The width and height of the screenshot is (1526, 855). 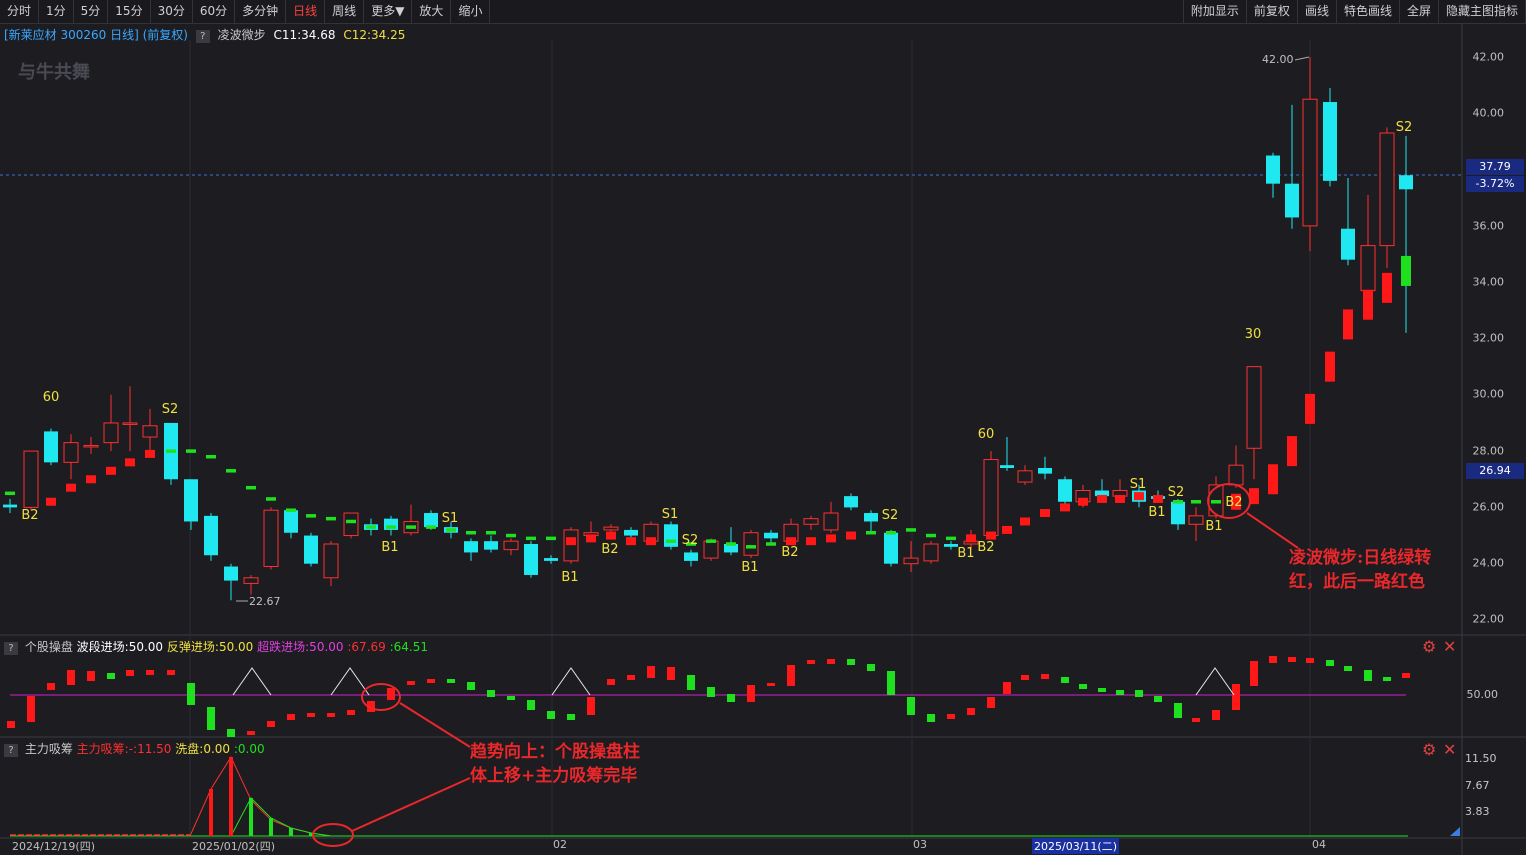 What do you see at coordinates (560, 844) in the screenshot?
I see `date-label: 02` at bounding box center [560, 844].